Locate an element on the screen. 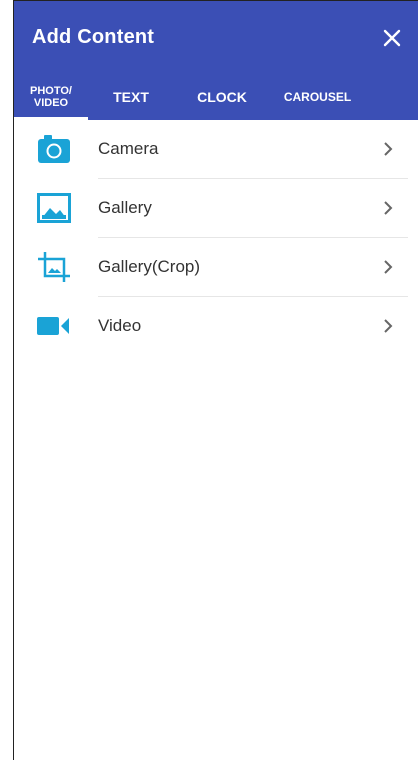 Image resolution: width=418 pixels, height=760 pixels. list-item-gallery: Gallery is located at coordinates (216, 208).